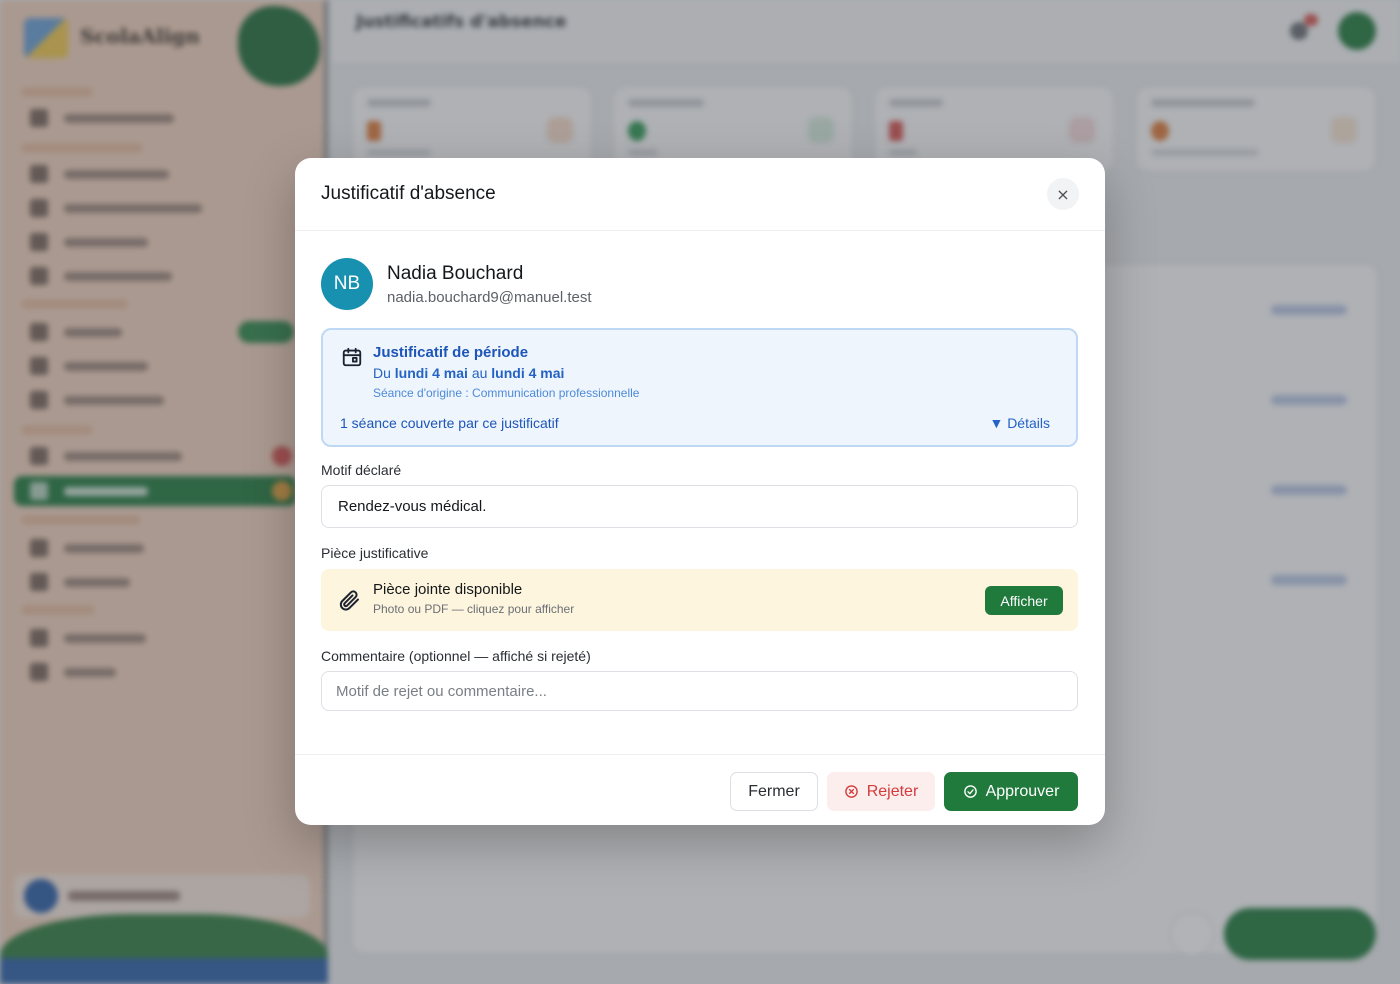 The height and width of the screenshot is (984, 1400). Describe the element at coordinates (455, 273) in the screenshot. I see `student-name: Nadia Bouchard` at that location.